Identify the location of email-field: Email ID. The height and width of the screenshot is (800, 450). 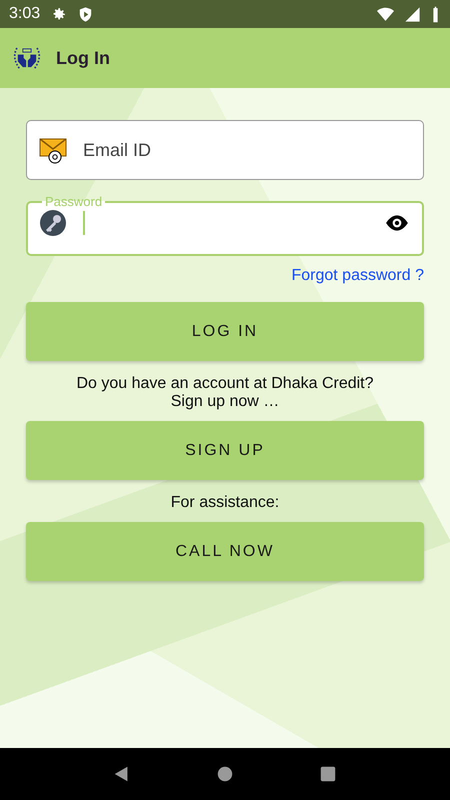
(225, 150).